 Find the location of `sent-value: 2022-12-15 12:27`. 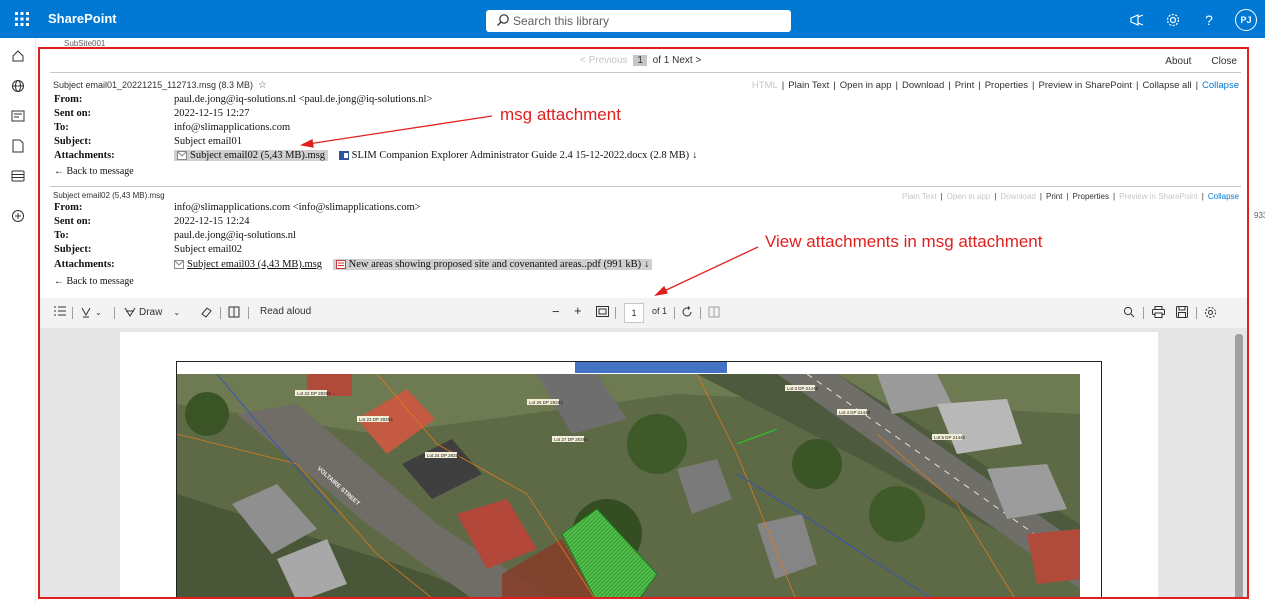

sent-value: 2022-12-15 12:27 is located at coordinates (212, 113).